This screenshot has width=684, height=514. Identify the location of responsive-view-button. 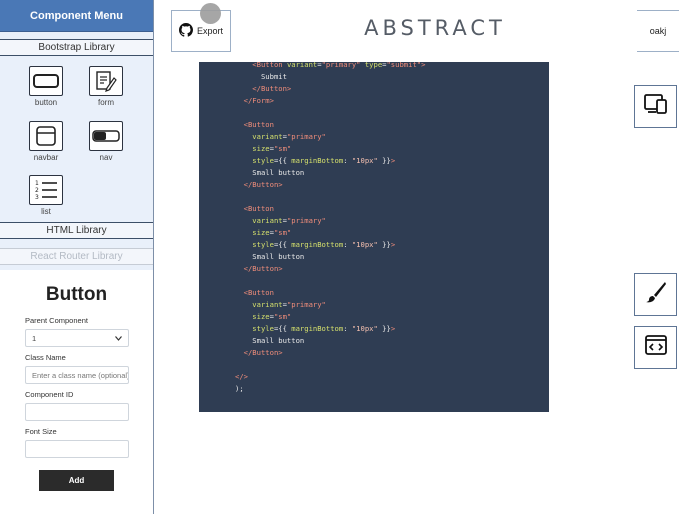
(655, 106).